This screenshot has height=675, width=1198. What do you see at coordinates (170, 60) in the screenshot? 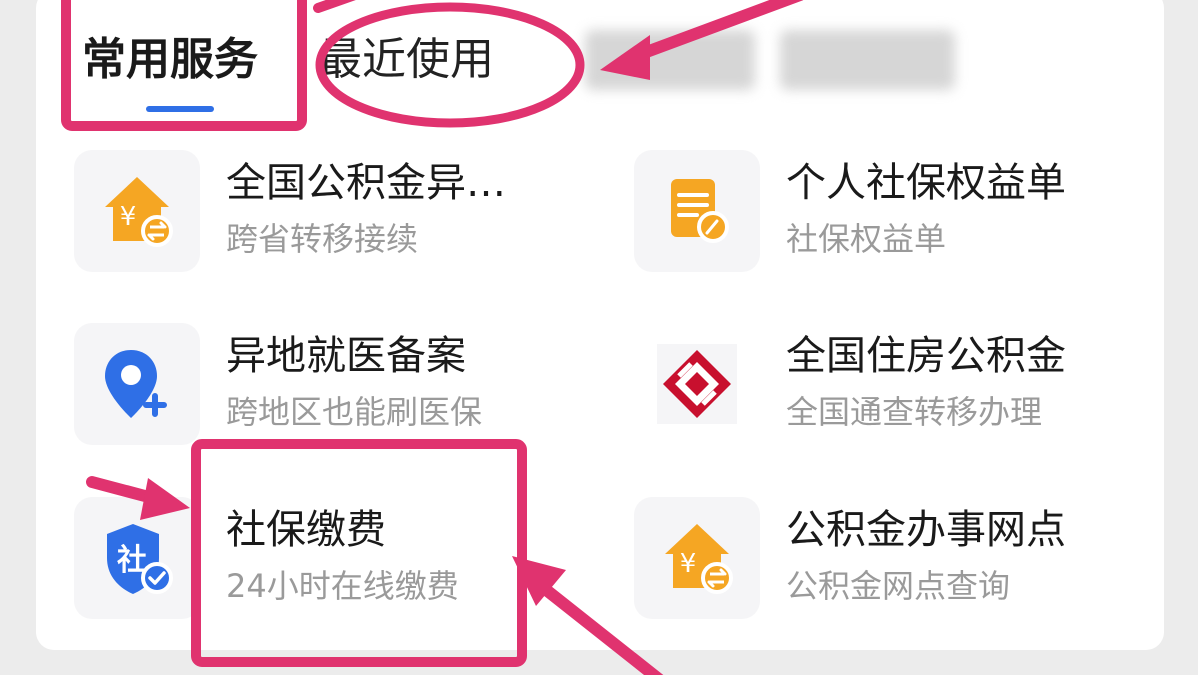
I see `tab-common-services: 常用服务` at bounding box center [170, 60].